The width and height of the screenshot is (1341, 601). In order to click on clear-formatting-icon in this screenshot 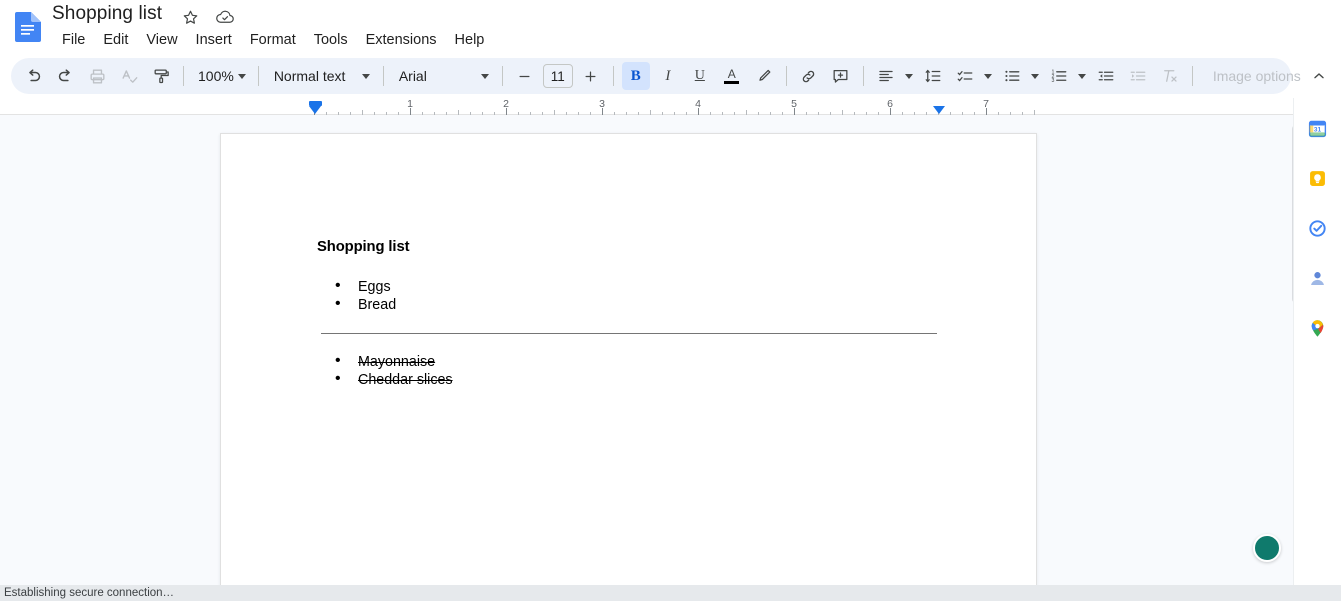, I will do `click(1170, 76)`.